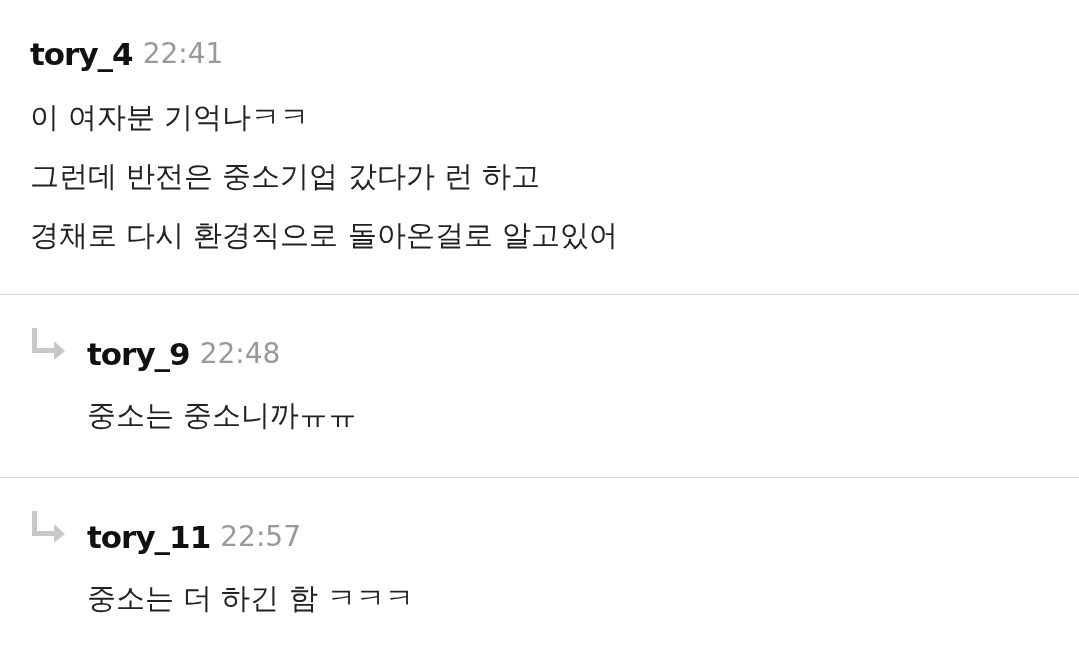 The width and height of the screenshot is (1079, 657). Describe the element at coordinates (223, 415) in the screenshot. I see `comment-text-line: 중소는 중소니까ㅠㅠ` at that location.